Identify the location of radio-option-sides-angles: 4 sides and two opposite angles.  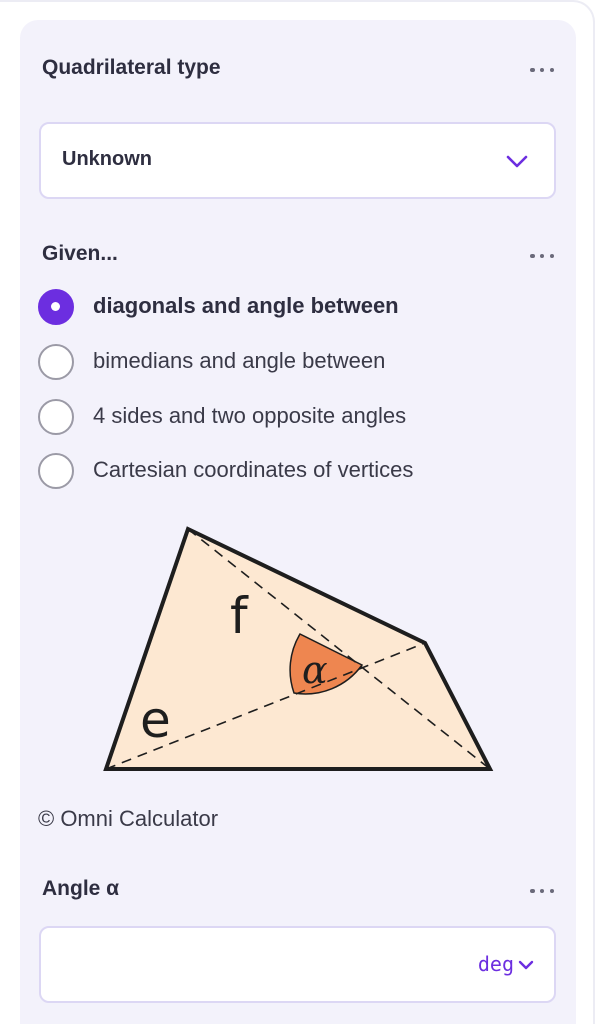
(288, 418).